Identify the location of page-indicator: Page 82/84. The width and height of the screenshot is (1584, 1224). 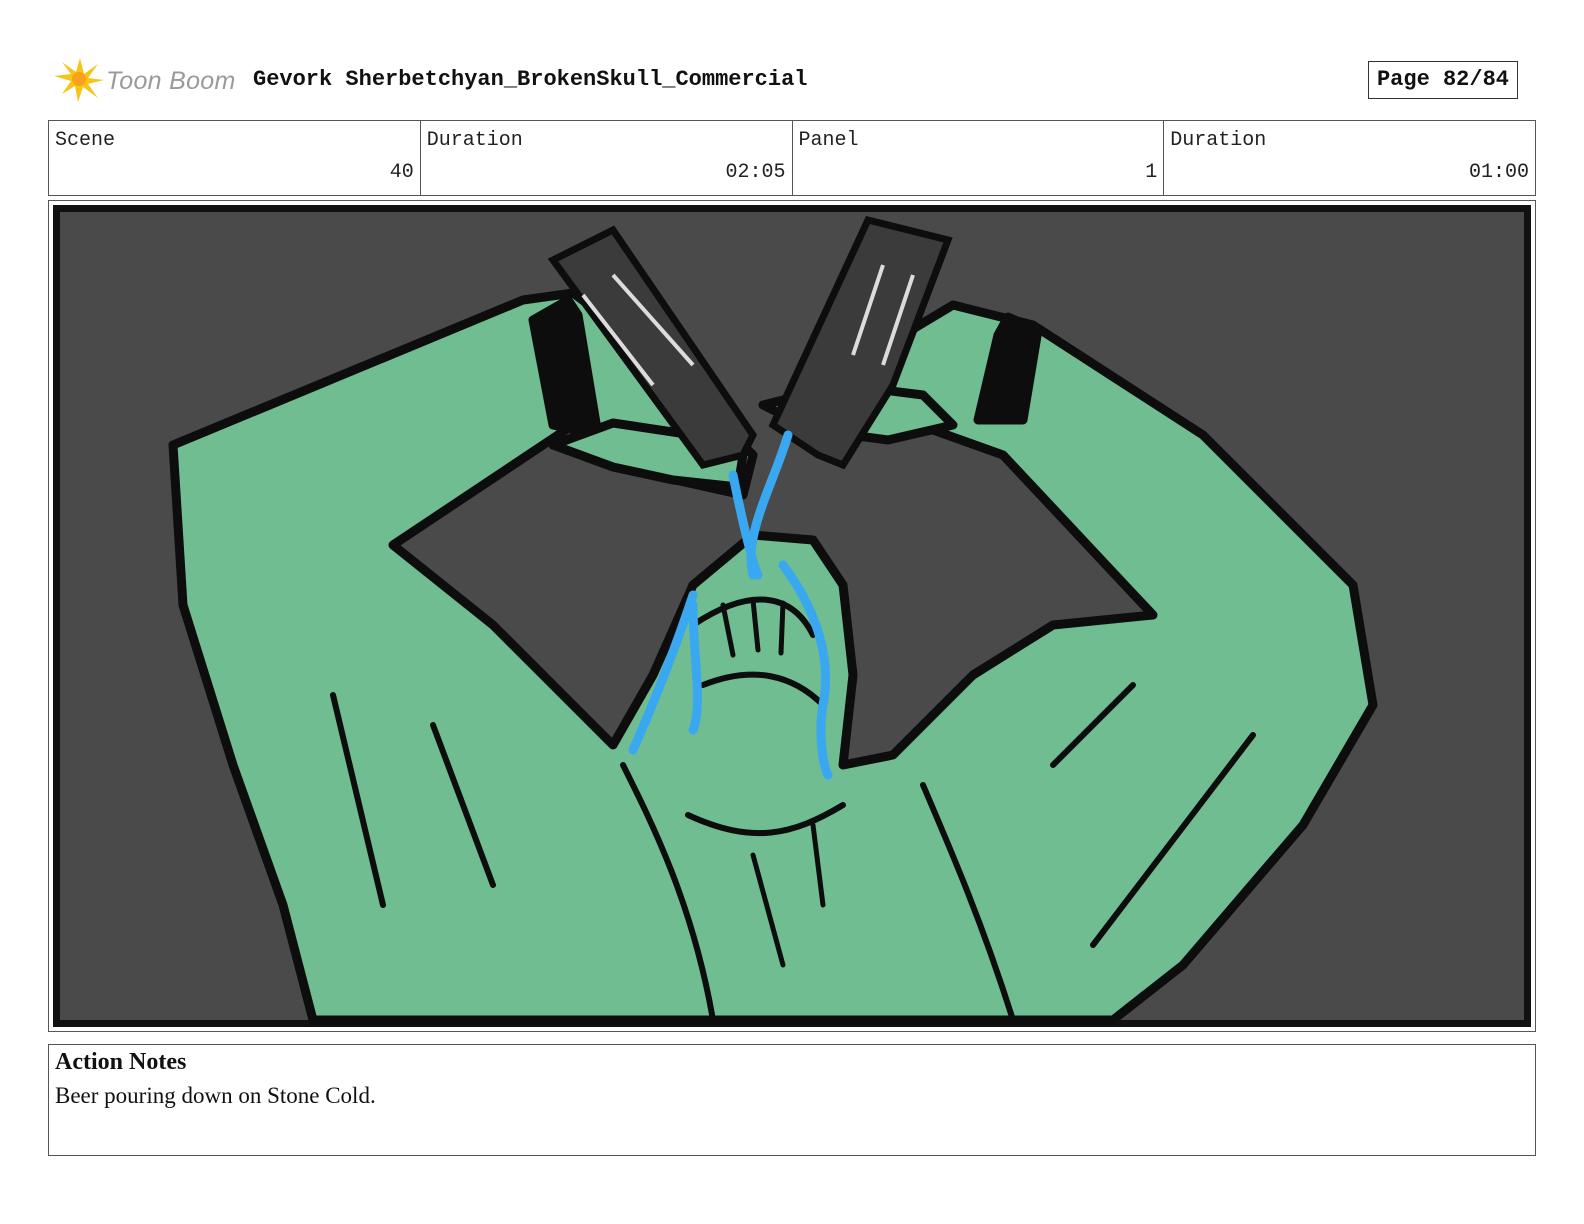
(1442, 80).